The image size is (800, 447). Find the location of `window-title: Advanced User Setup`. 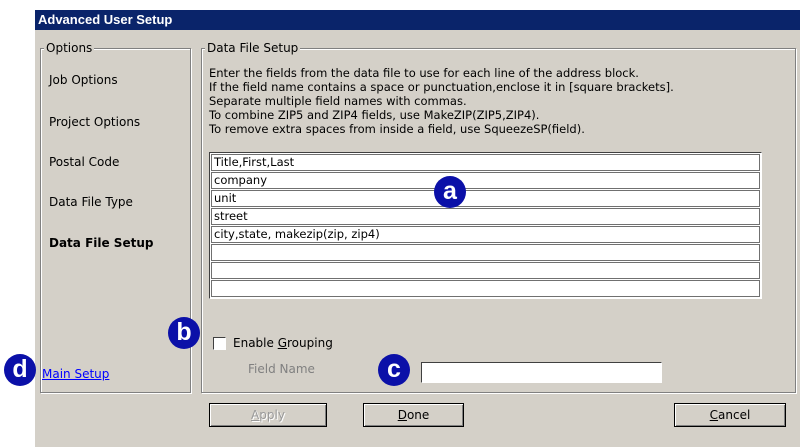

window-title: Advanced User Setup is located at coordinates (417, 20).